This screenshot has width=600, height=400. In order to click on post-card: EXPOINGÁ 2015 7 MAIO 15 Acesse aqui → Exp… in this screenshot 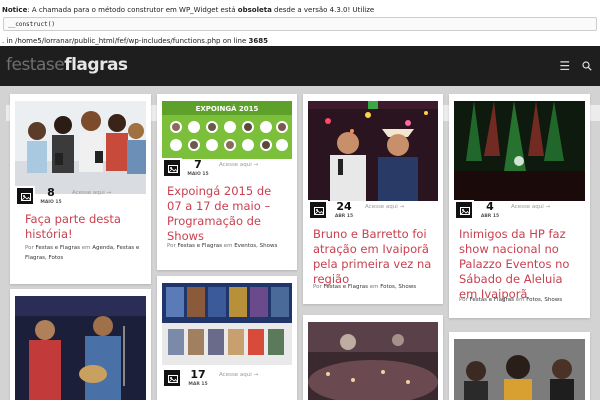, I will do `click(227, 182)`.